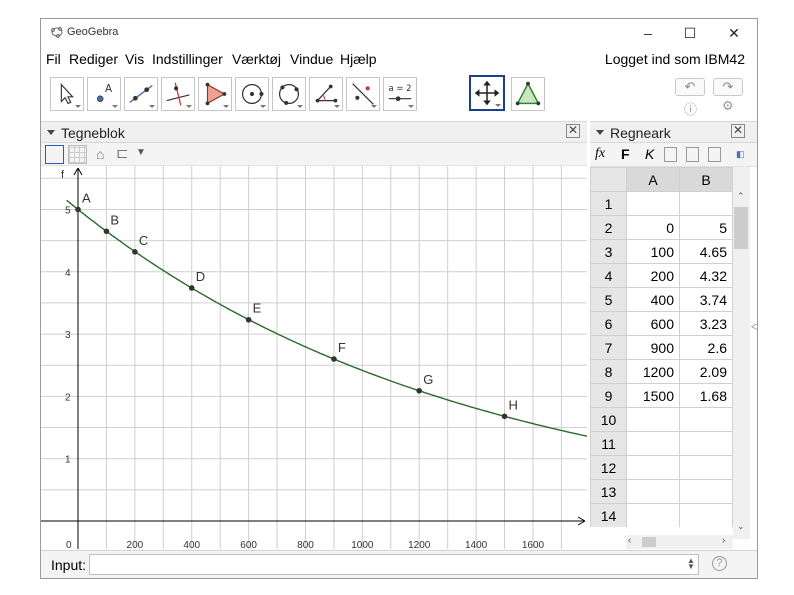 This screenshot has width=794, height=595. Describe the element at coordinates (252, 94) in the screenshot. I see `tool-circle-center` at that location.